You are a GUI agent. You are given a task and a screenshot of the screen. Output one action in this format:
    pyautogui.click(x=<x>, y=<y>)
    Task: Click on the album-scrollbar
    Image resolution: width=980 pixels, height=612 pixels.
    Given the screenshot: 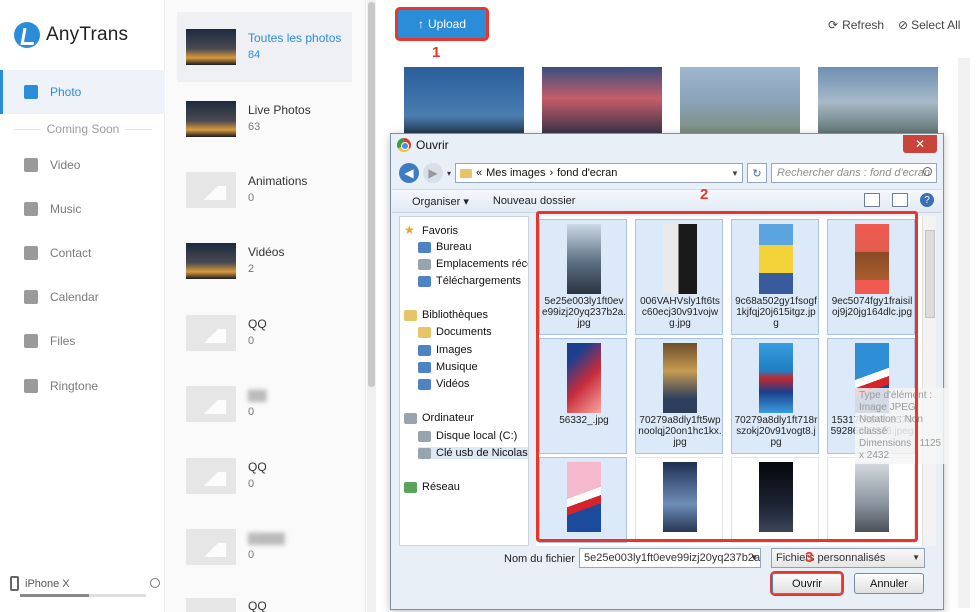 What is the action you would take?
    pyautogui.click(x=371, y=306)
    